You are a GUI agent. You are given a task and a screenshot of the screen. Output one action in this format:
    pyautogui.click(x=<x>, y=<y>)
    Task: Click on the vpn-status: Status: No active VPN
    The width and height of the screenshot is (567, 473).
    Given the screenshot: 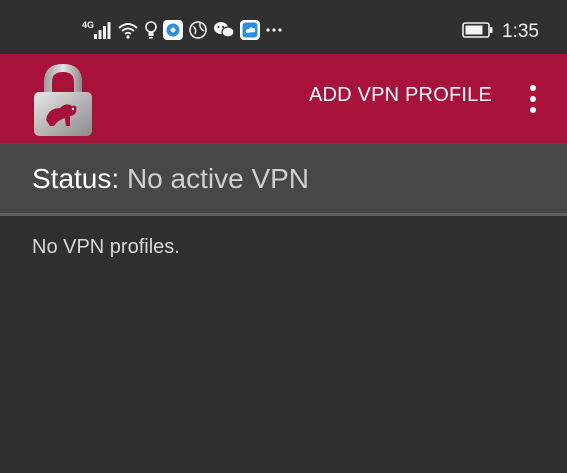 What is the action you would take?
    pyautogui.click(x=170, y=179)
    